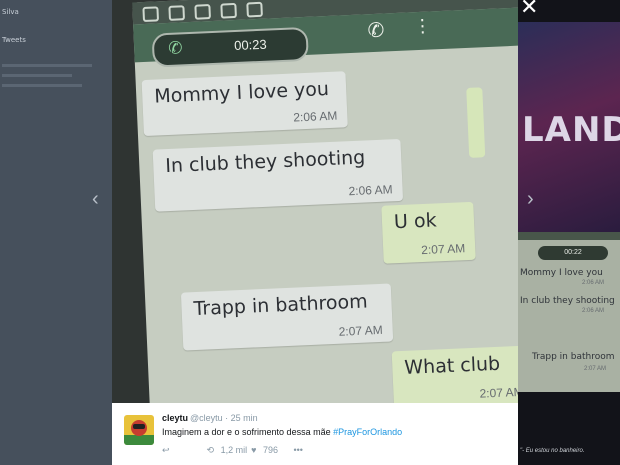 The width and height of the screenshot is (620, 465). I want to click on retweet-icon: ⟲, so click(211, 450).